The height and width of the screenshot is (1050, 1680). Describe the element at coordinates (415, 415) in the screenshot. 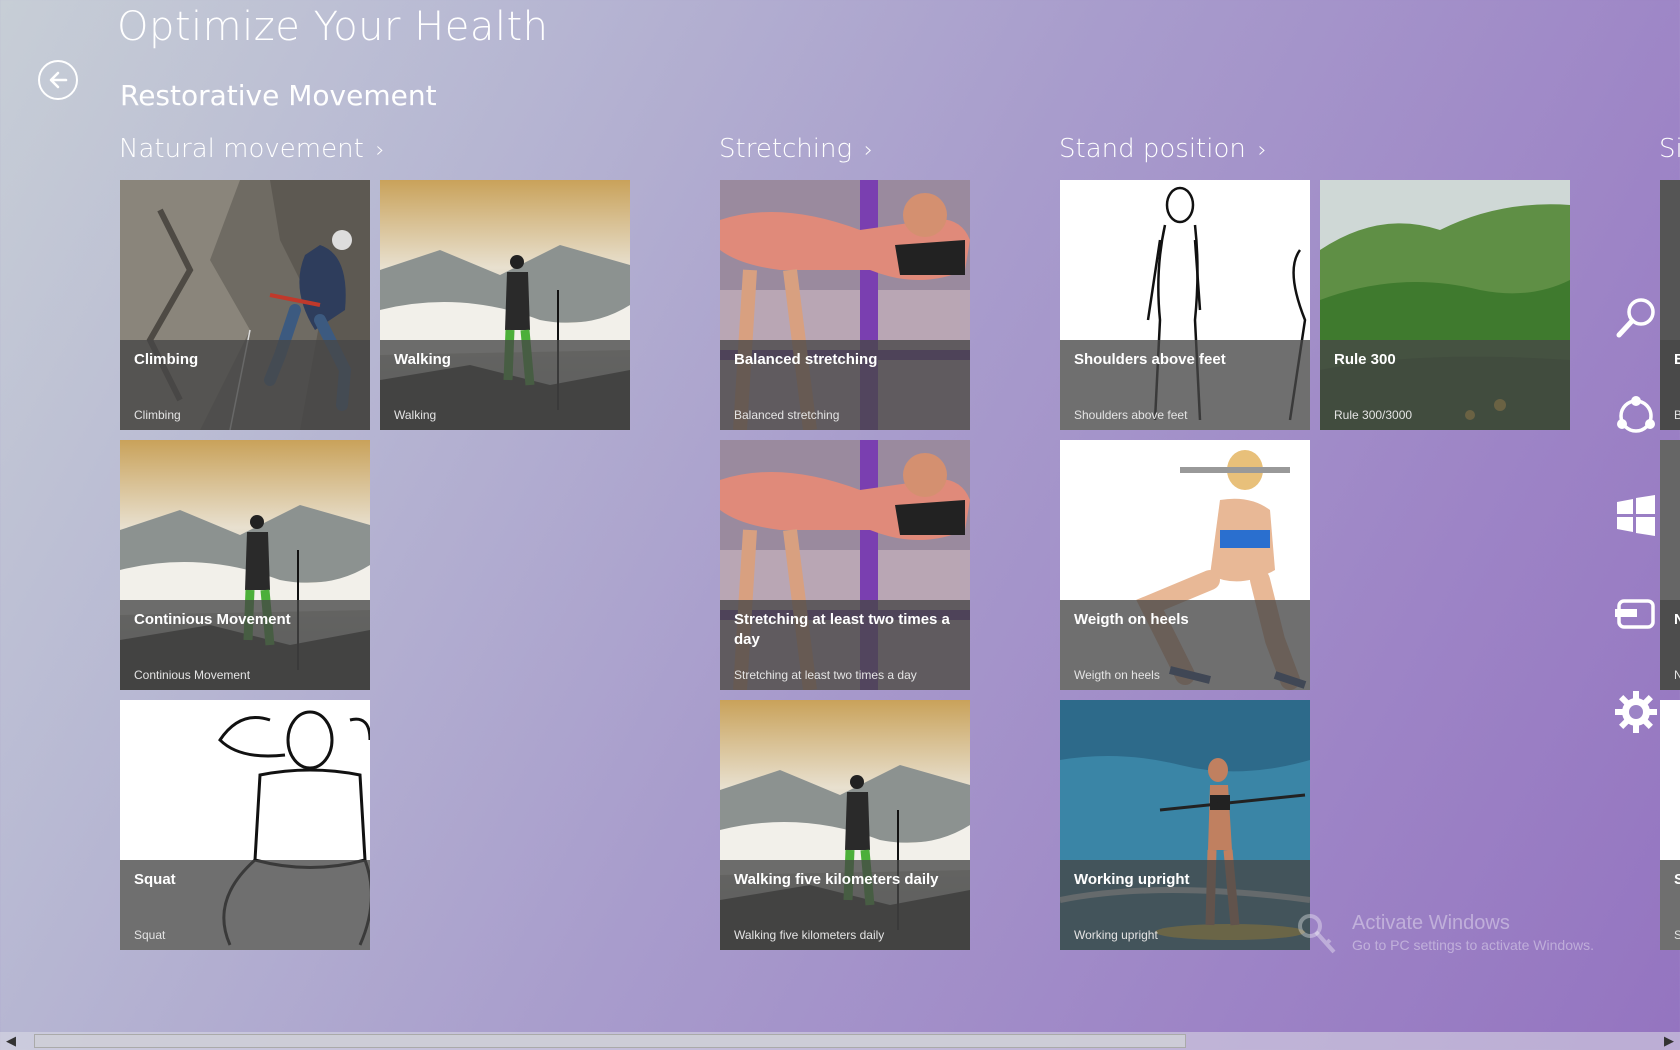

I see `tile-subtitle: Walking` at that location.